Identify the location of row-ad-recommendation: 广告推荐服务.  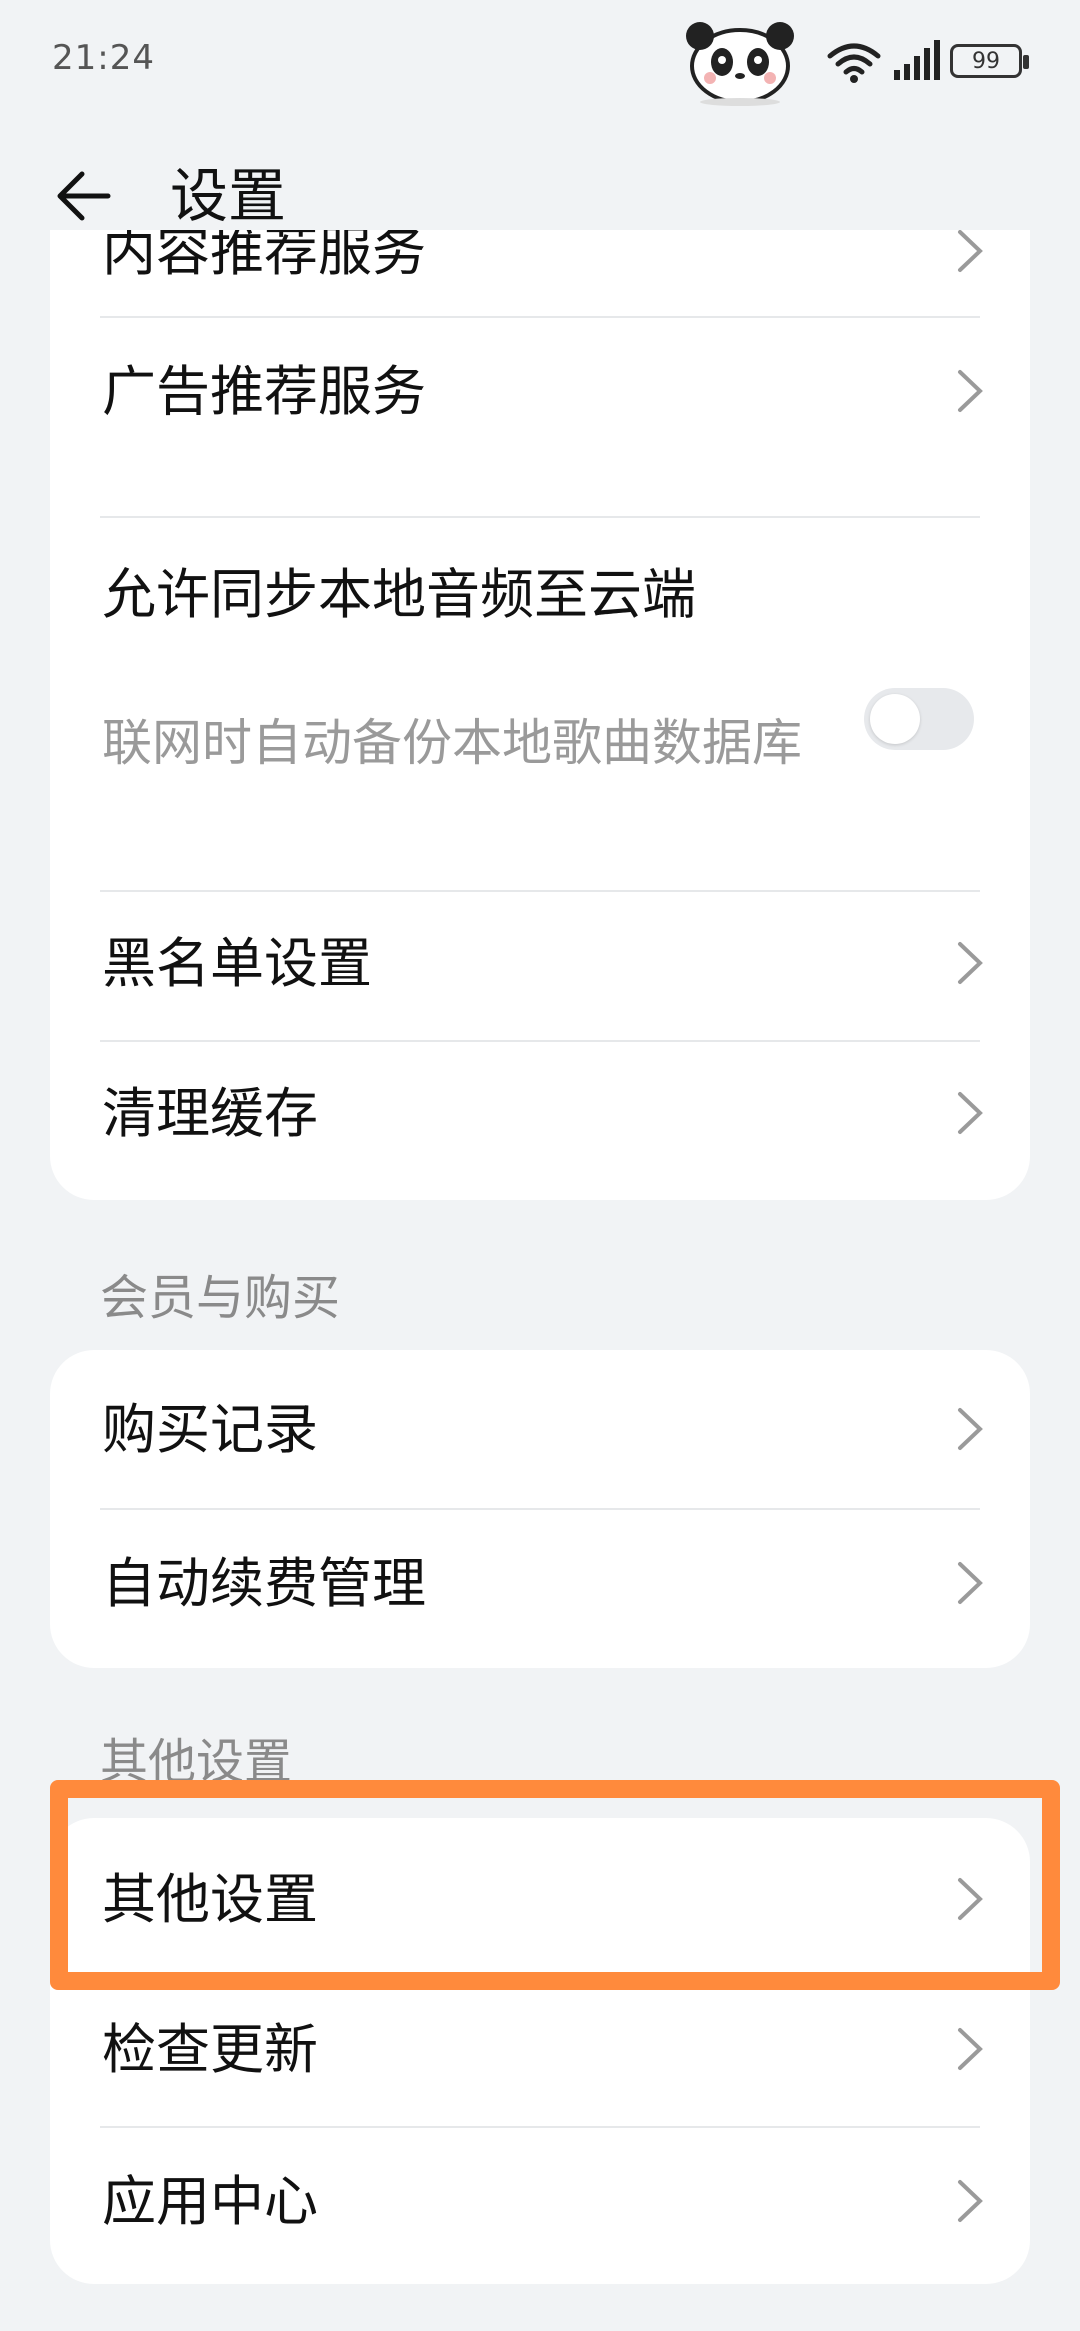
(540, 392).